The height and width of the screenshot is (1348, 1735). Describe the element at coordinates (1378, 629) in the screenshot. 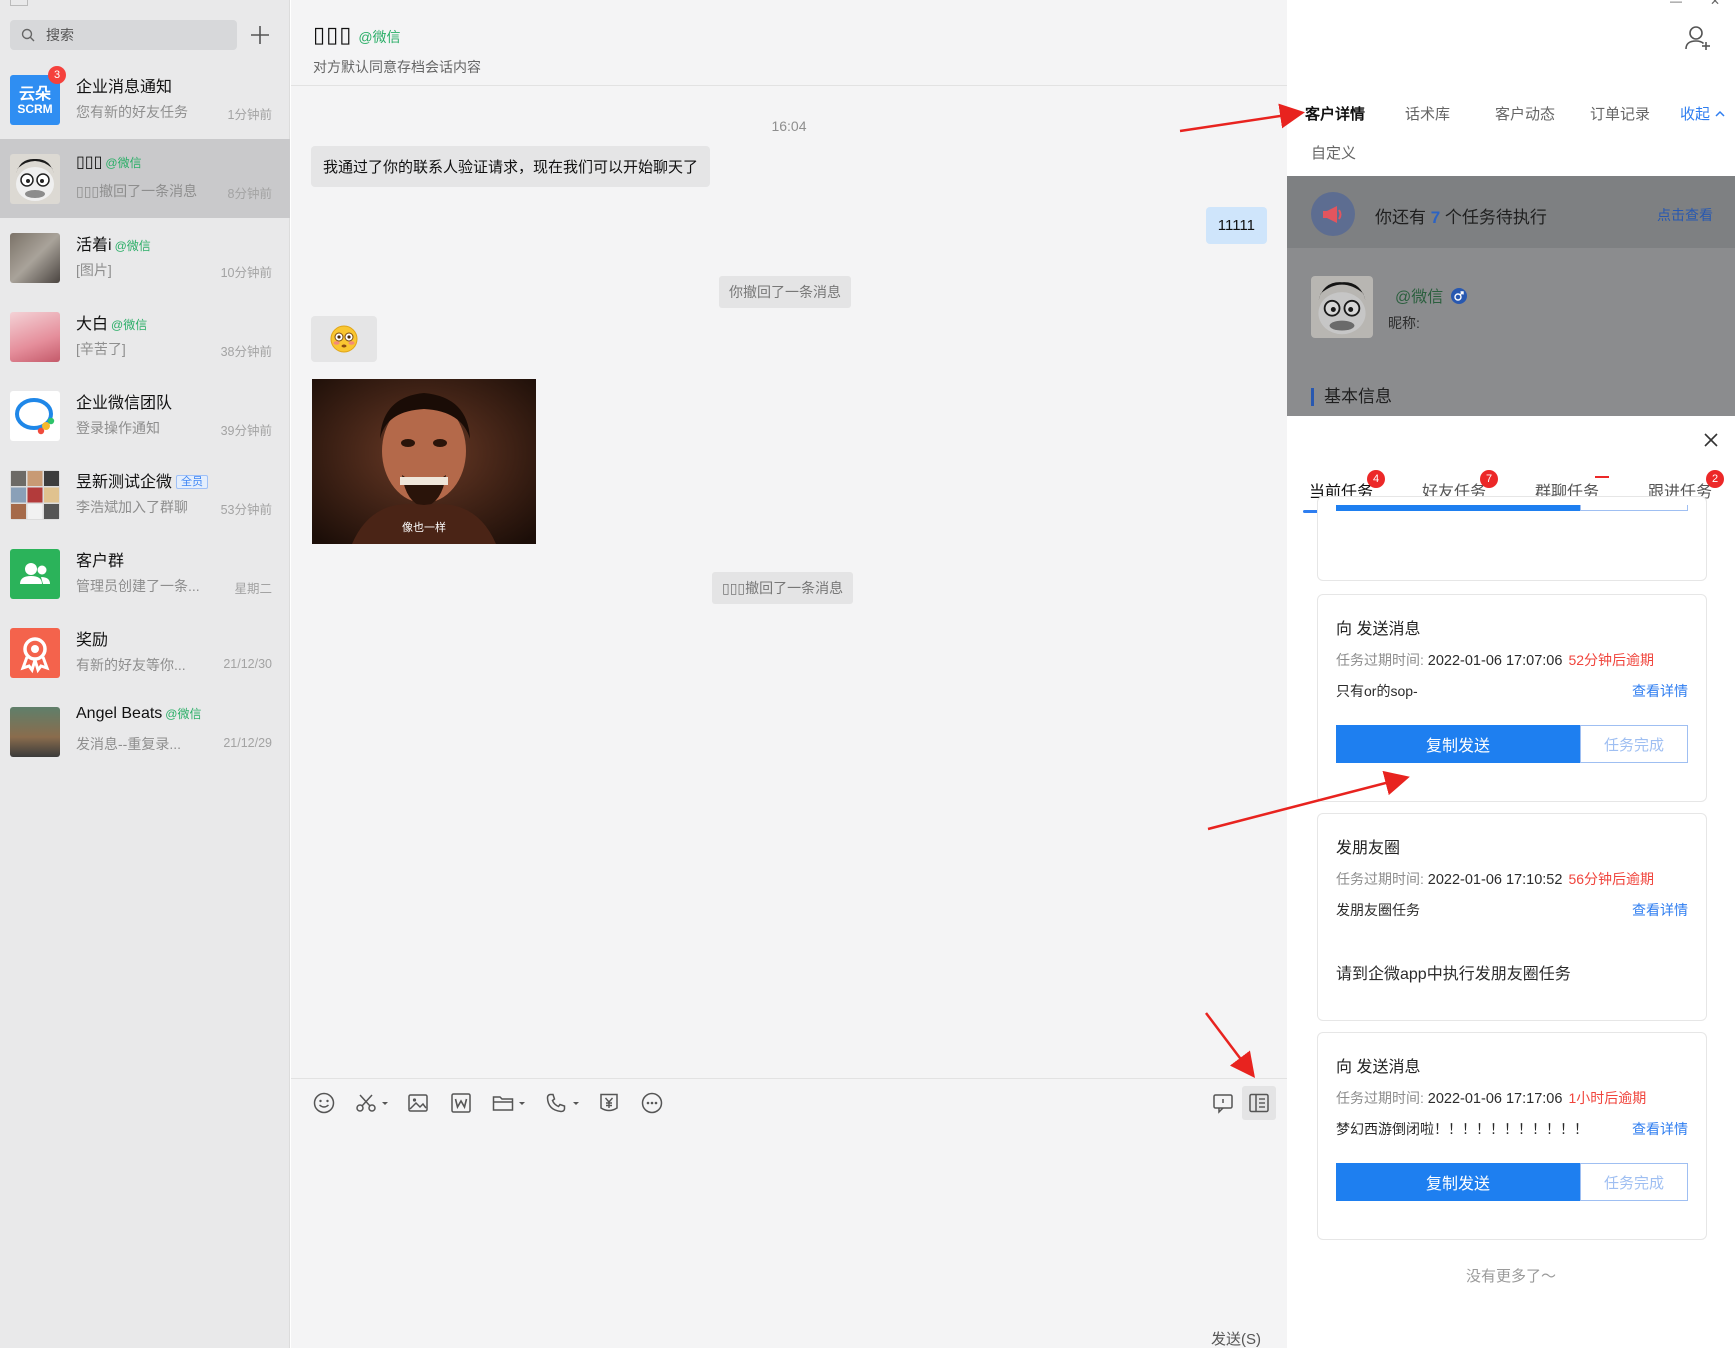

I see `task-title: 向 发送消息` at that location.